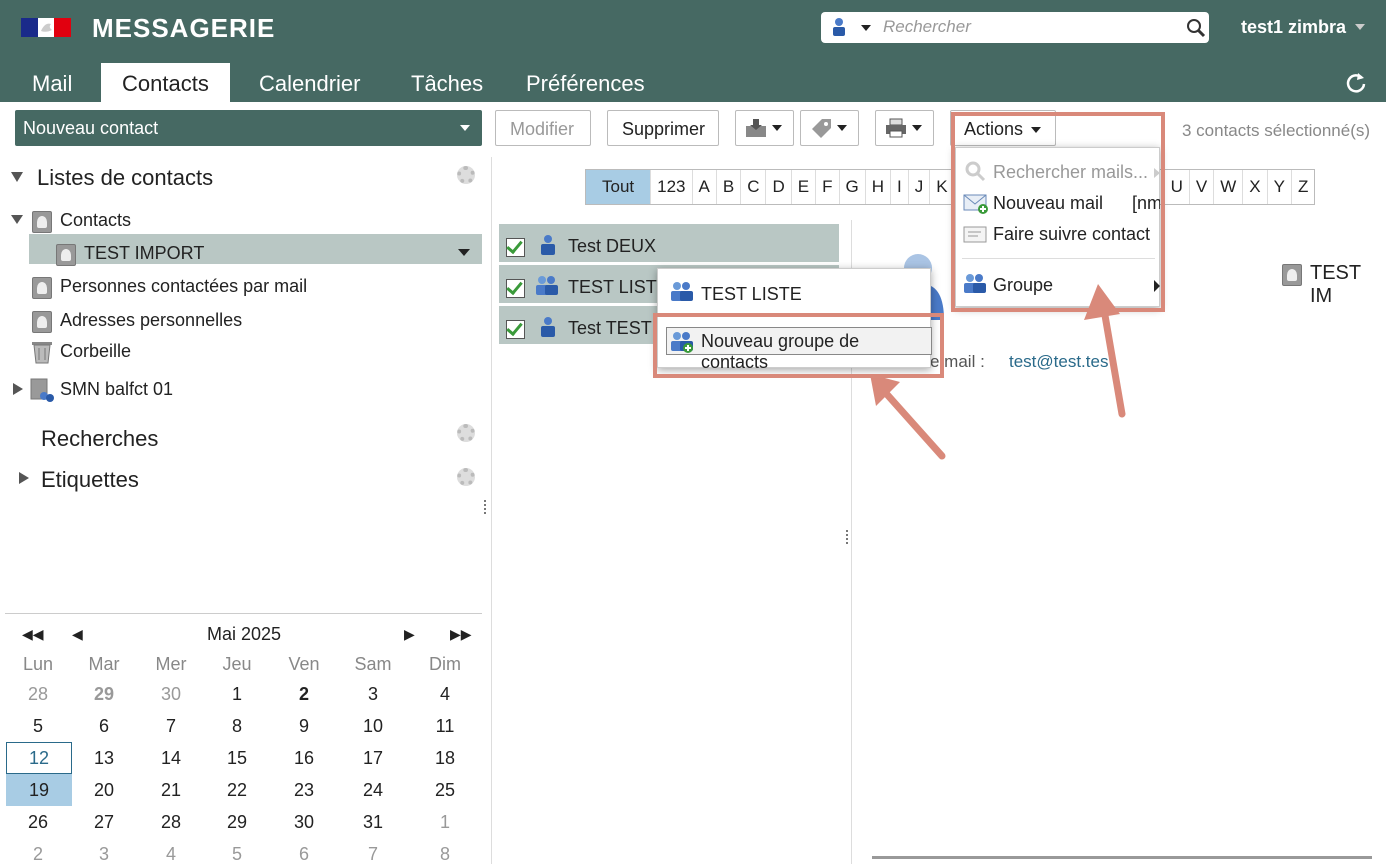  I want to click on calendar-month: Mai 2025, so click(244, 634).